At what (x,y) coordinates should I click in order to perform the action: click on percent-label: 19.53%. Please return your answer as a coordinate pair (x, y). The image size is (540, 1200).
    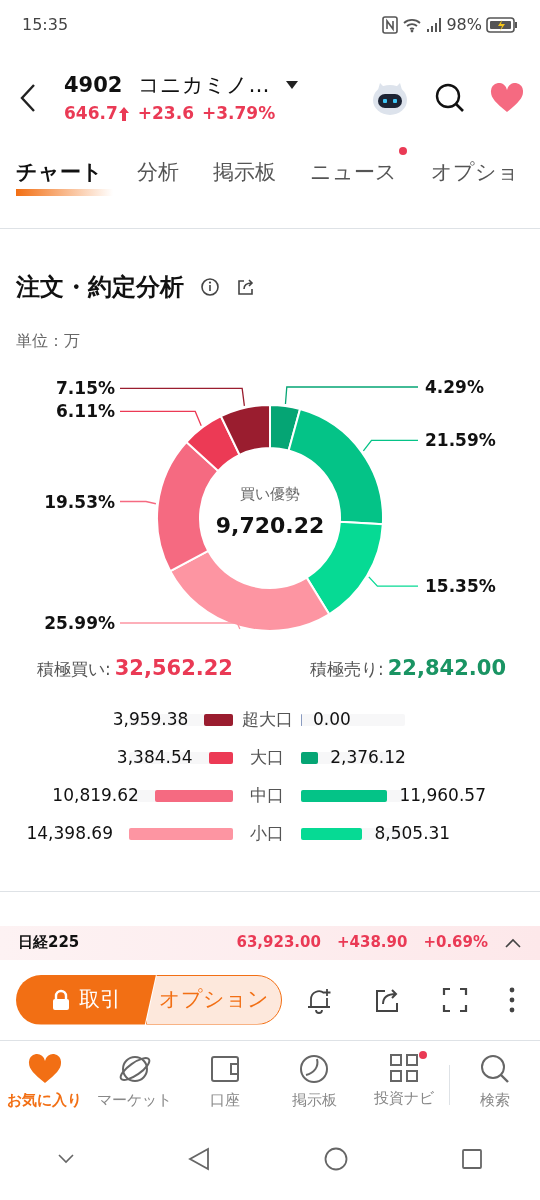
    Looking at the image, I should click on (79, 501).